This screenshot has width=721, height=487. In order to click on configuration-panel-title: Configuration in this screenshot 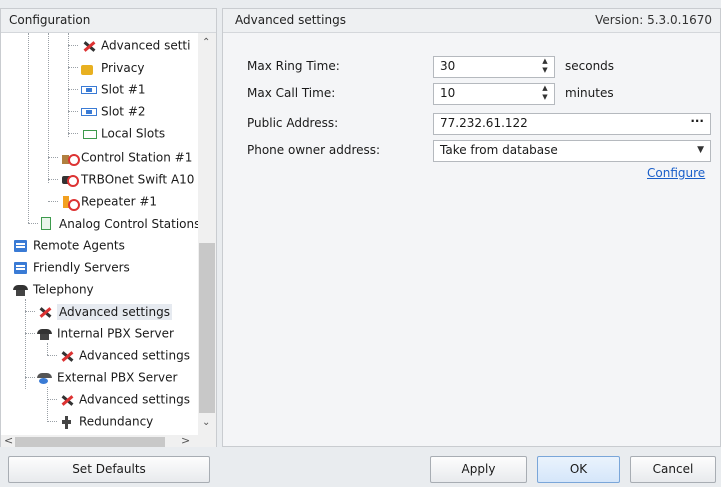, I will do `click(108, 21)`.